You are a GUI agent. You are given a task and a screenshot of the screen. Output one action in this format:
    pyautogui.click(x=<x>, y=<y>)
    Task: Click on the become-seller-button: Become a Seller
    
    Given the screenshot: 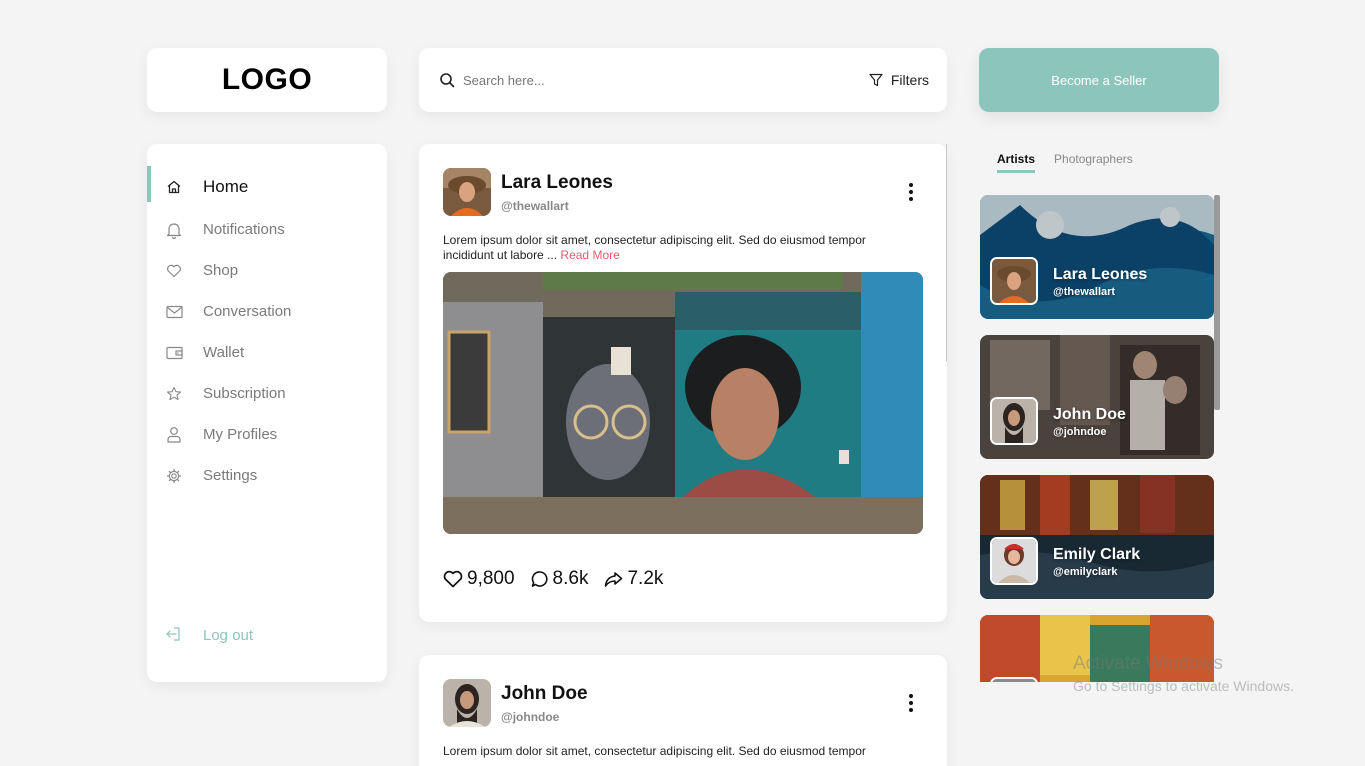 What is the action you would take?
    pyautogui.click(x=1099, y=80)
    